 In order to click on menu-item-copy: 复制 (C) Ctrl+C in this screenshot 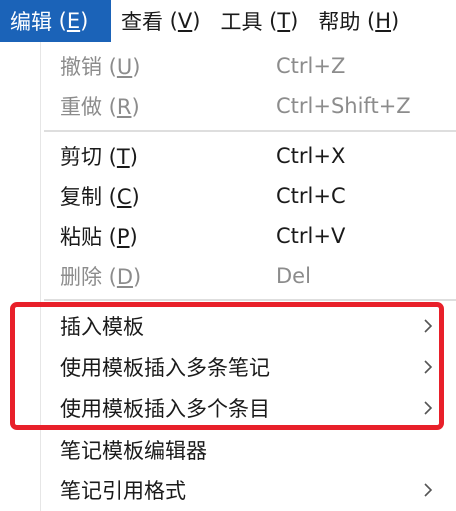, I will do `click(228, 196)`.